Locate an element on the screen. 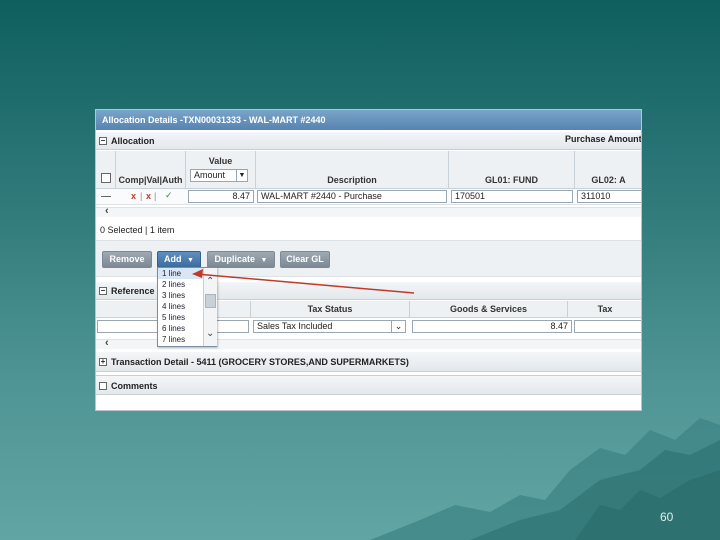  slide-number: 60 is located at coordinates (667, 517).